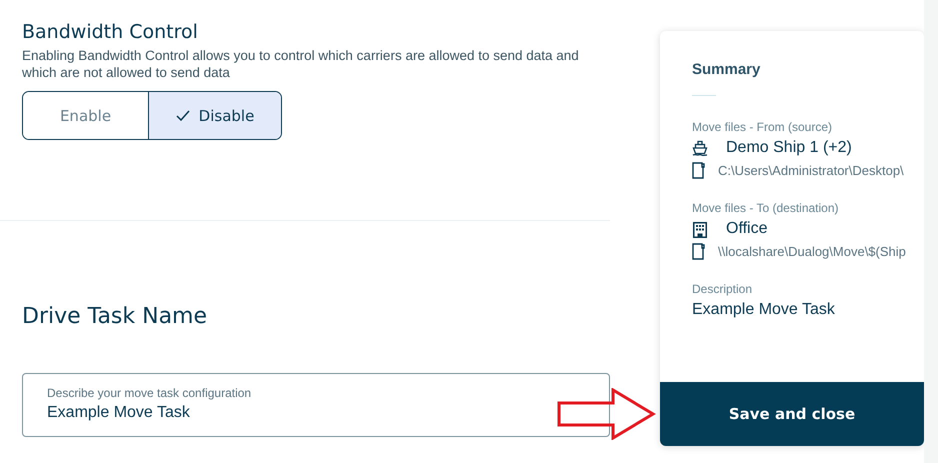  I want to click on ship-icon, so click(700, 148).